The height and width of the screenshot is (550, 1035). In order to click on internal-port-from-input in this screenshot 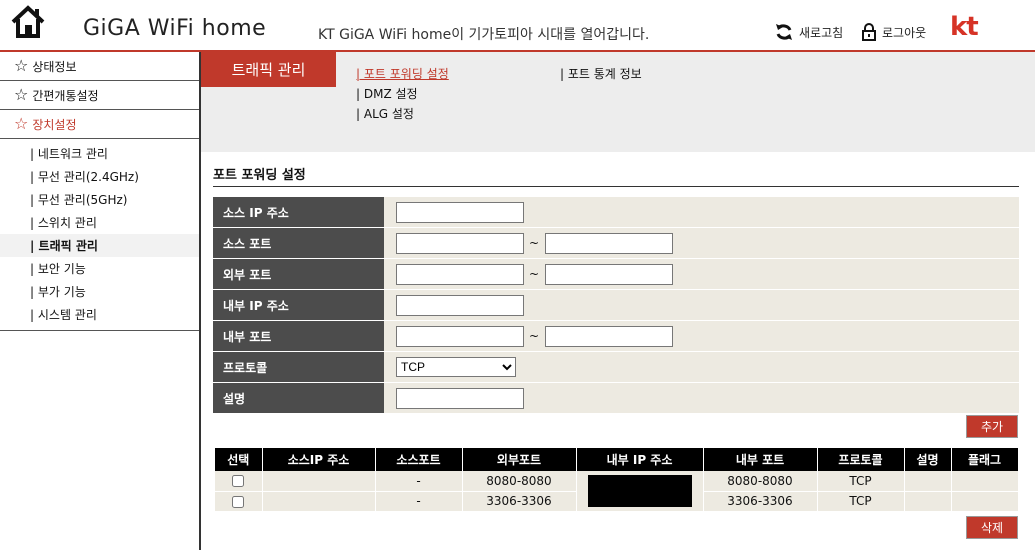, I will do `click(460, 336)`.